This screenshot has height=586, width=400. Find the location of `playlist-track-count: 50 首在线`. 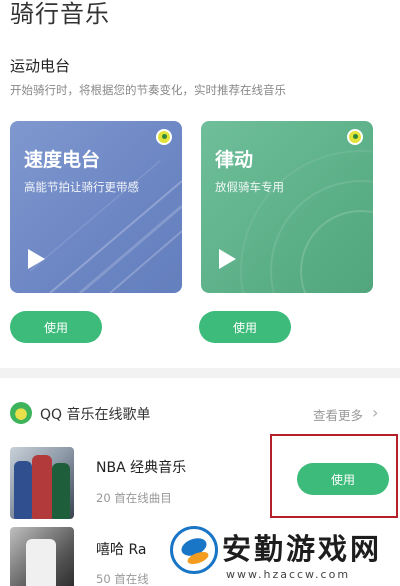

playlist-track-count: 50 首在线 is located at coordinates (122, 579).